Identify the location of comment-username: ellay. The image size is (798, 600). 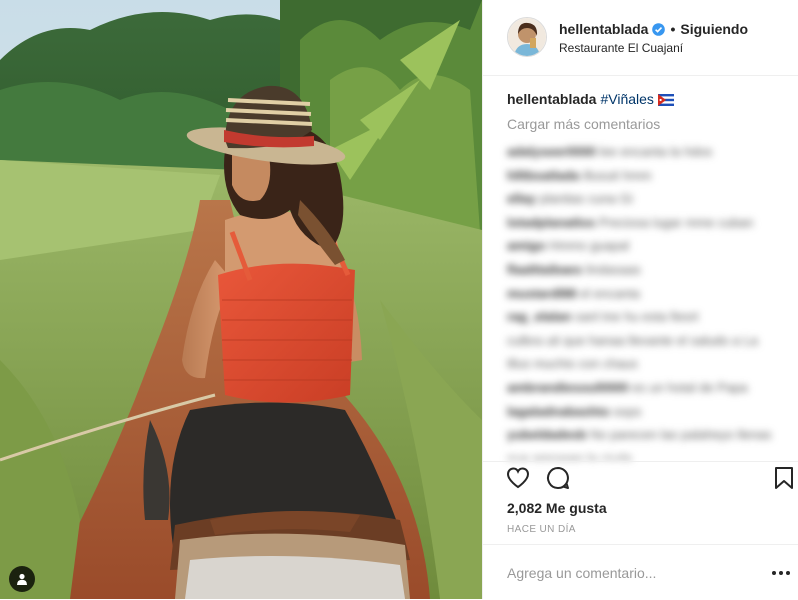
(521, 198).